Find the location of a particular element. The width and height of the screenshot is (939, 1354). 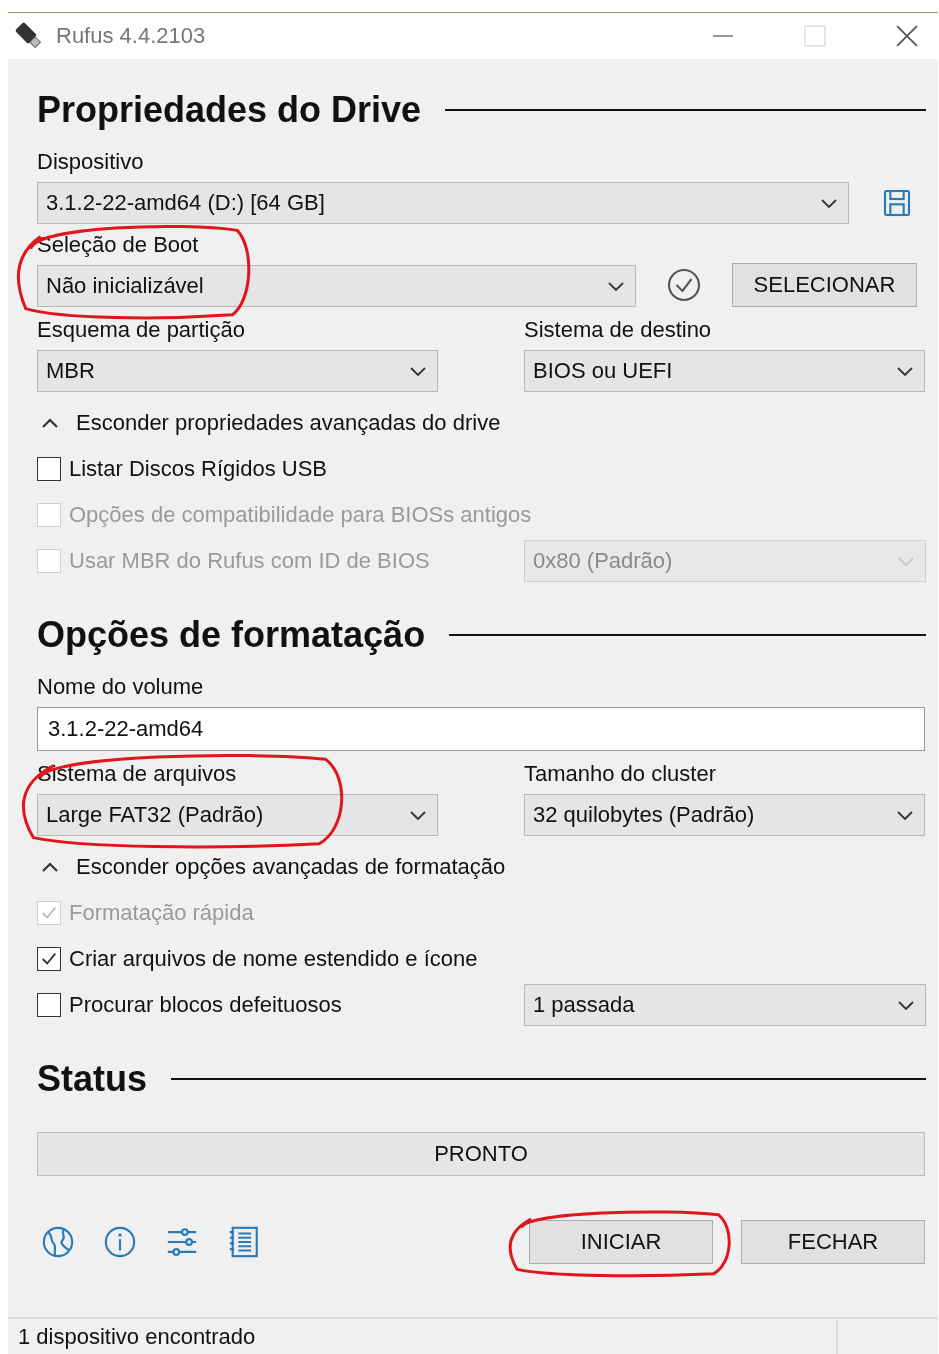

field-label: Seleção de Boot is located at coordinates (118, 245).